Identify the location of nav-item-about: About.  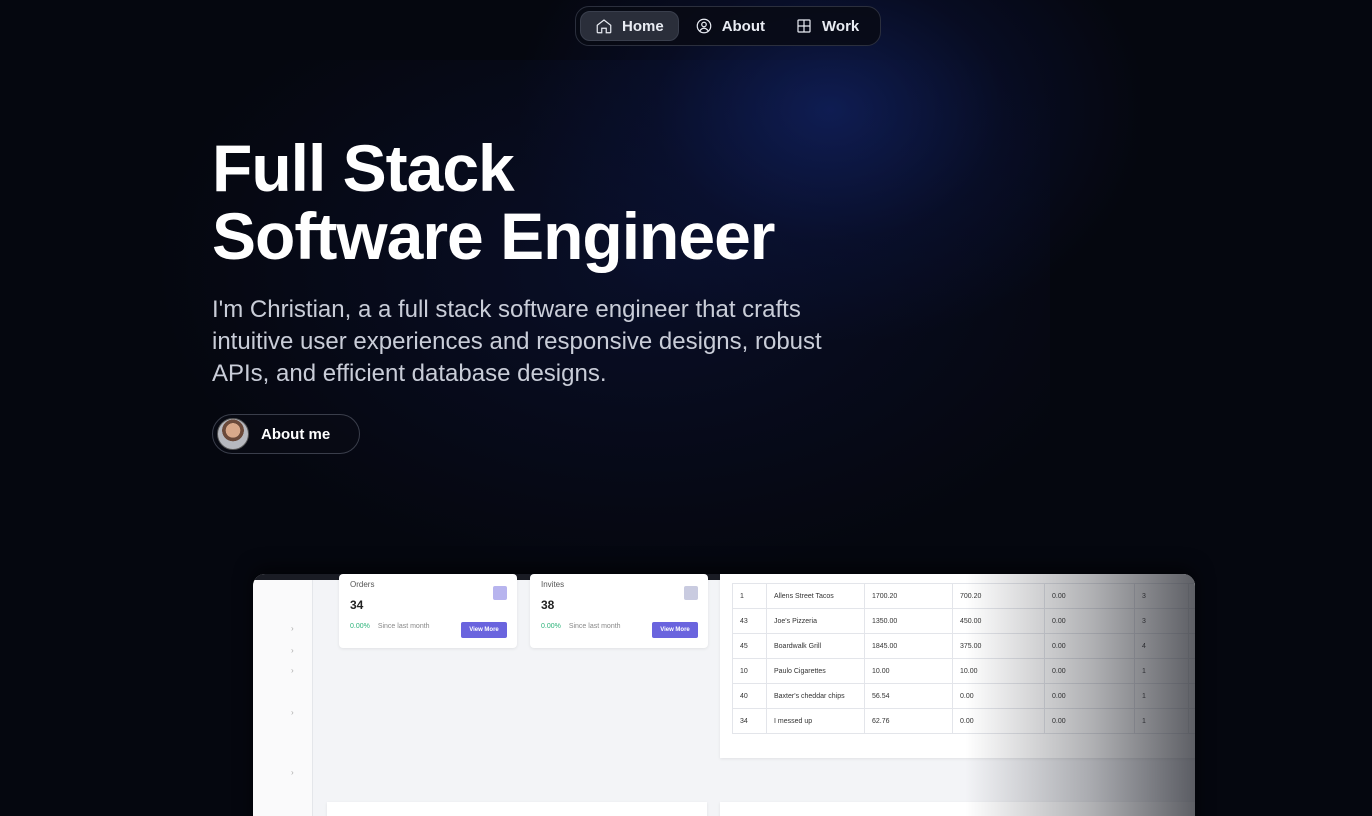
(730, 26).